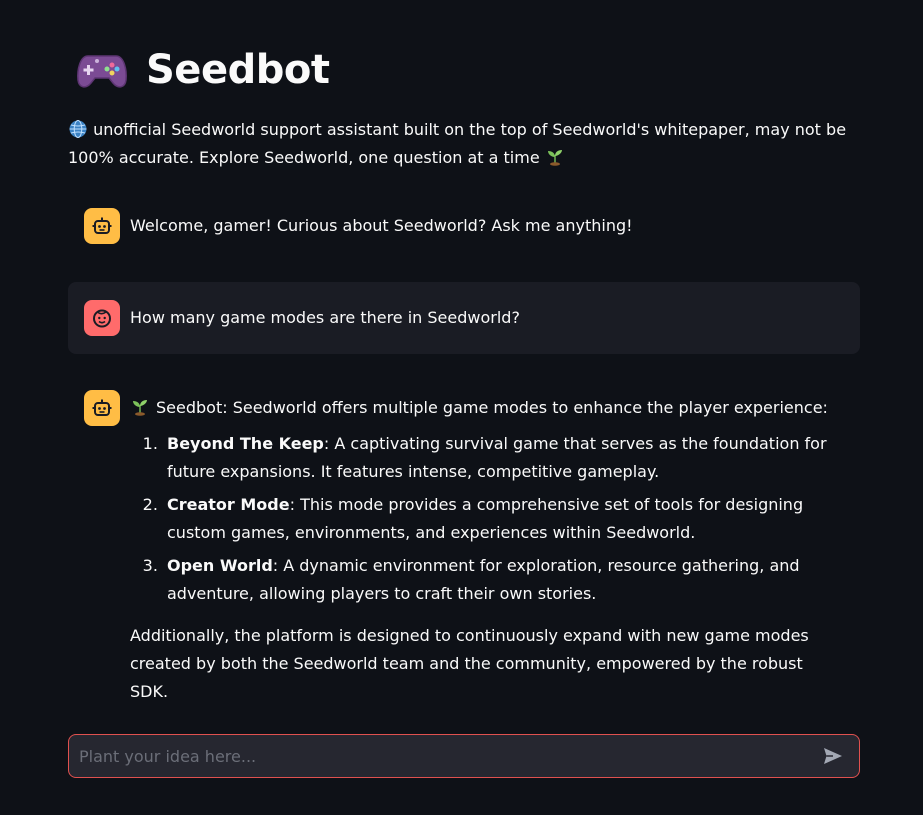 The width and height of the screenshot is (923, 815). I want to click on mode-name: Beyond The Keep, so click(245, 443).